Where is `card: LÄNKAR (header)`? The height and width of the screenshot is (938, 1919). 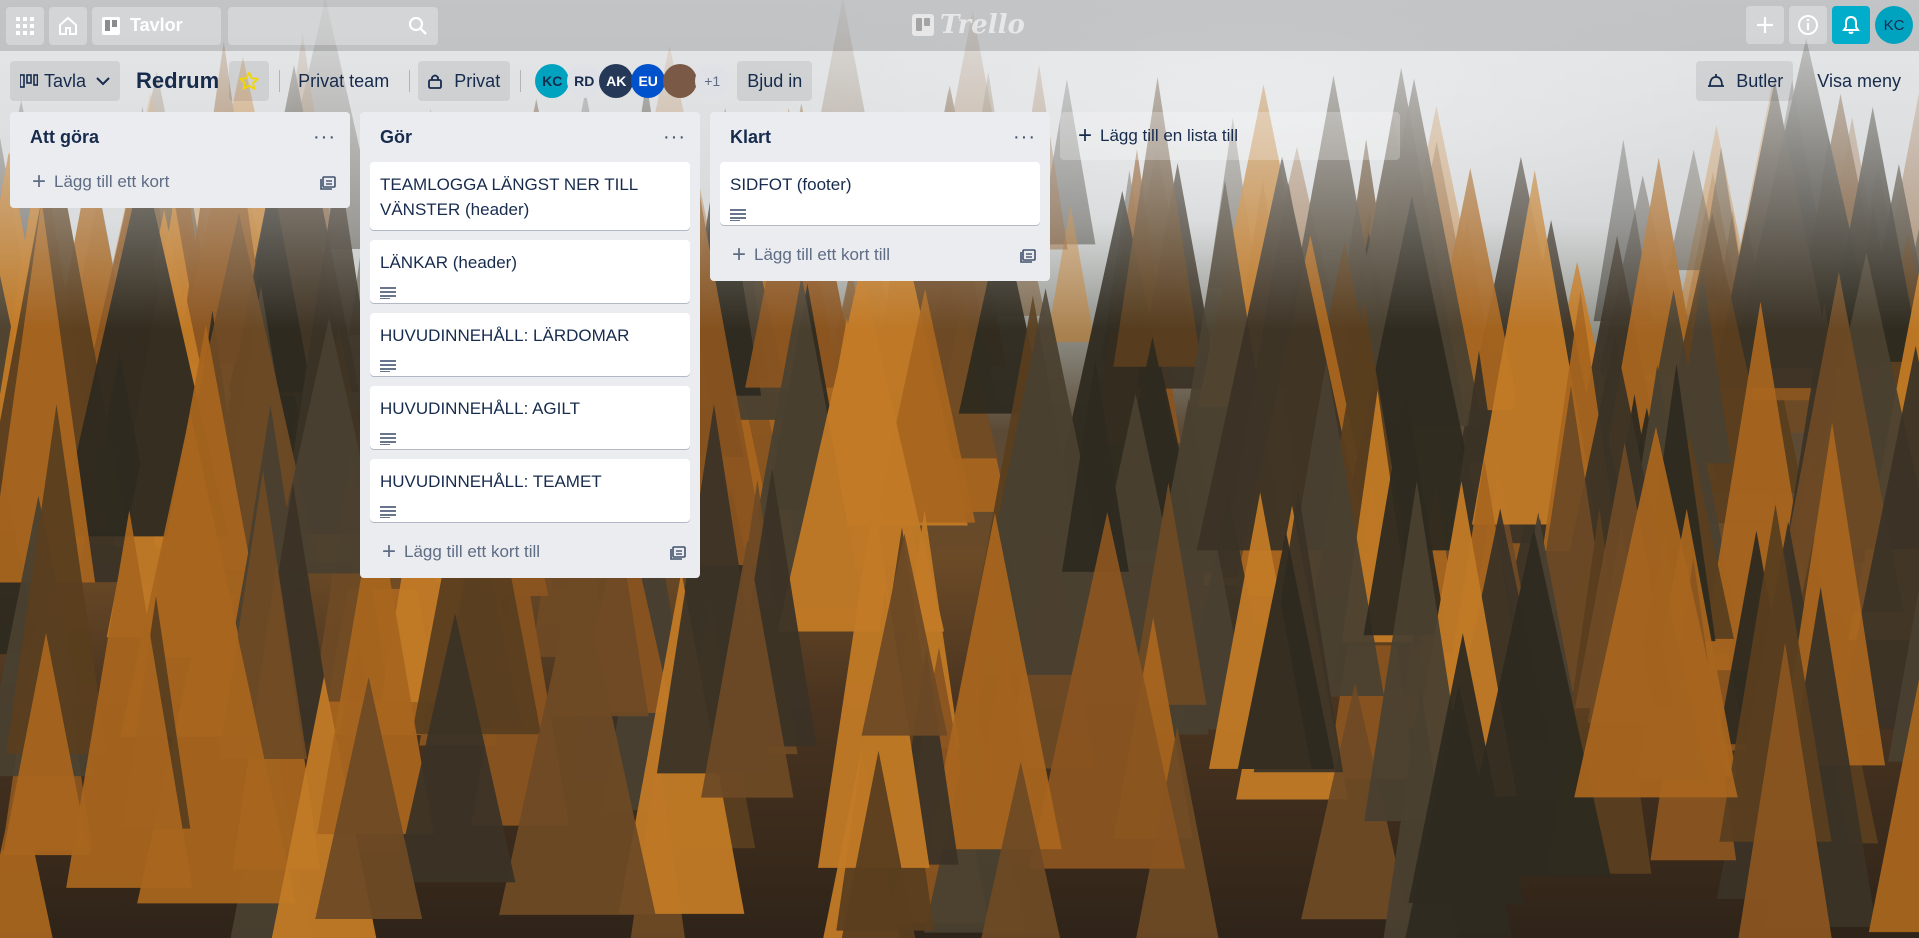 card: LÄNKAR (header) is located at coordinates (530, 271).